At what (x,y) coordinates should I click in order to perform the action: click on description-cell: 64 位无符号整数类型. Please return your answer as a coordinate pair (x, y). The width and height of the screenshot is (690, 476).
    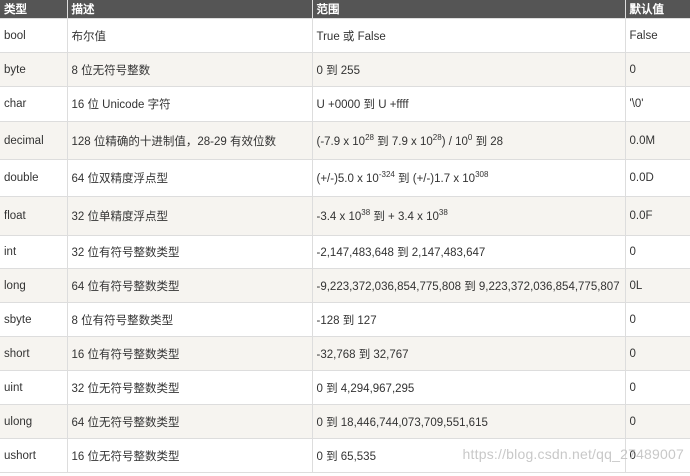
    Looking at the image, I should click on (189, 421).